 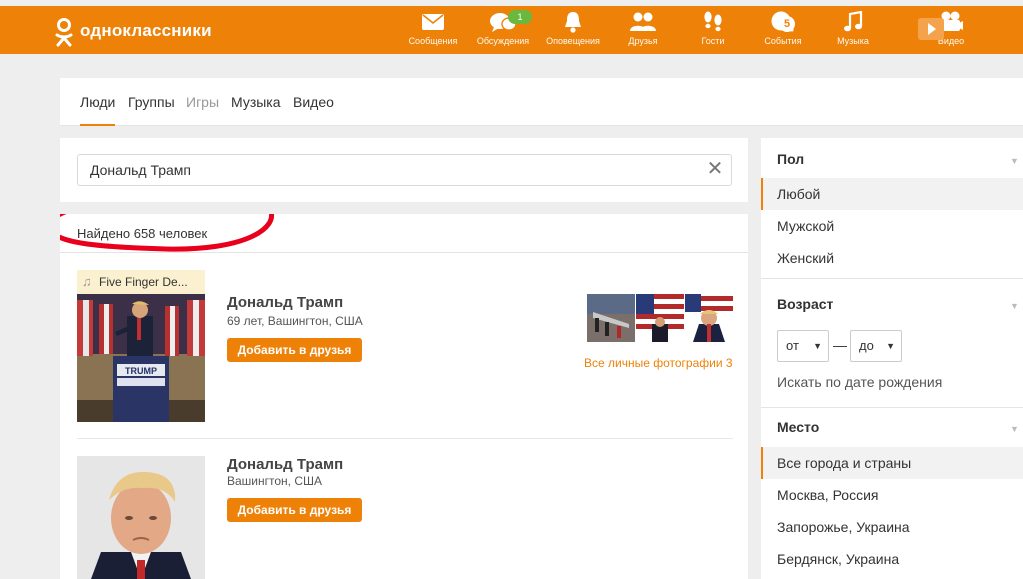 What do you see at coordinates (503, 30) in the screenshot?
I see `nav-discussions: 1 Обсуждения` at bounding box center [503, 30].